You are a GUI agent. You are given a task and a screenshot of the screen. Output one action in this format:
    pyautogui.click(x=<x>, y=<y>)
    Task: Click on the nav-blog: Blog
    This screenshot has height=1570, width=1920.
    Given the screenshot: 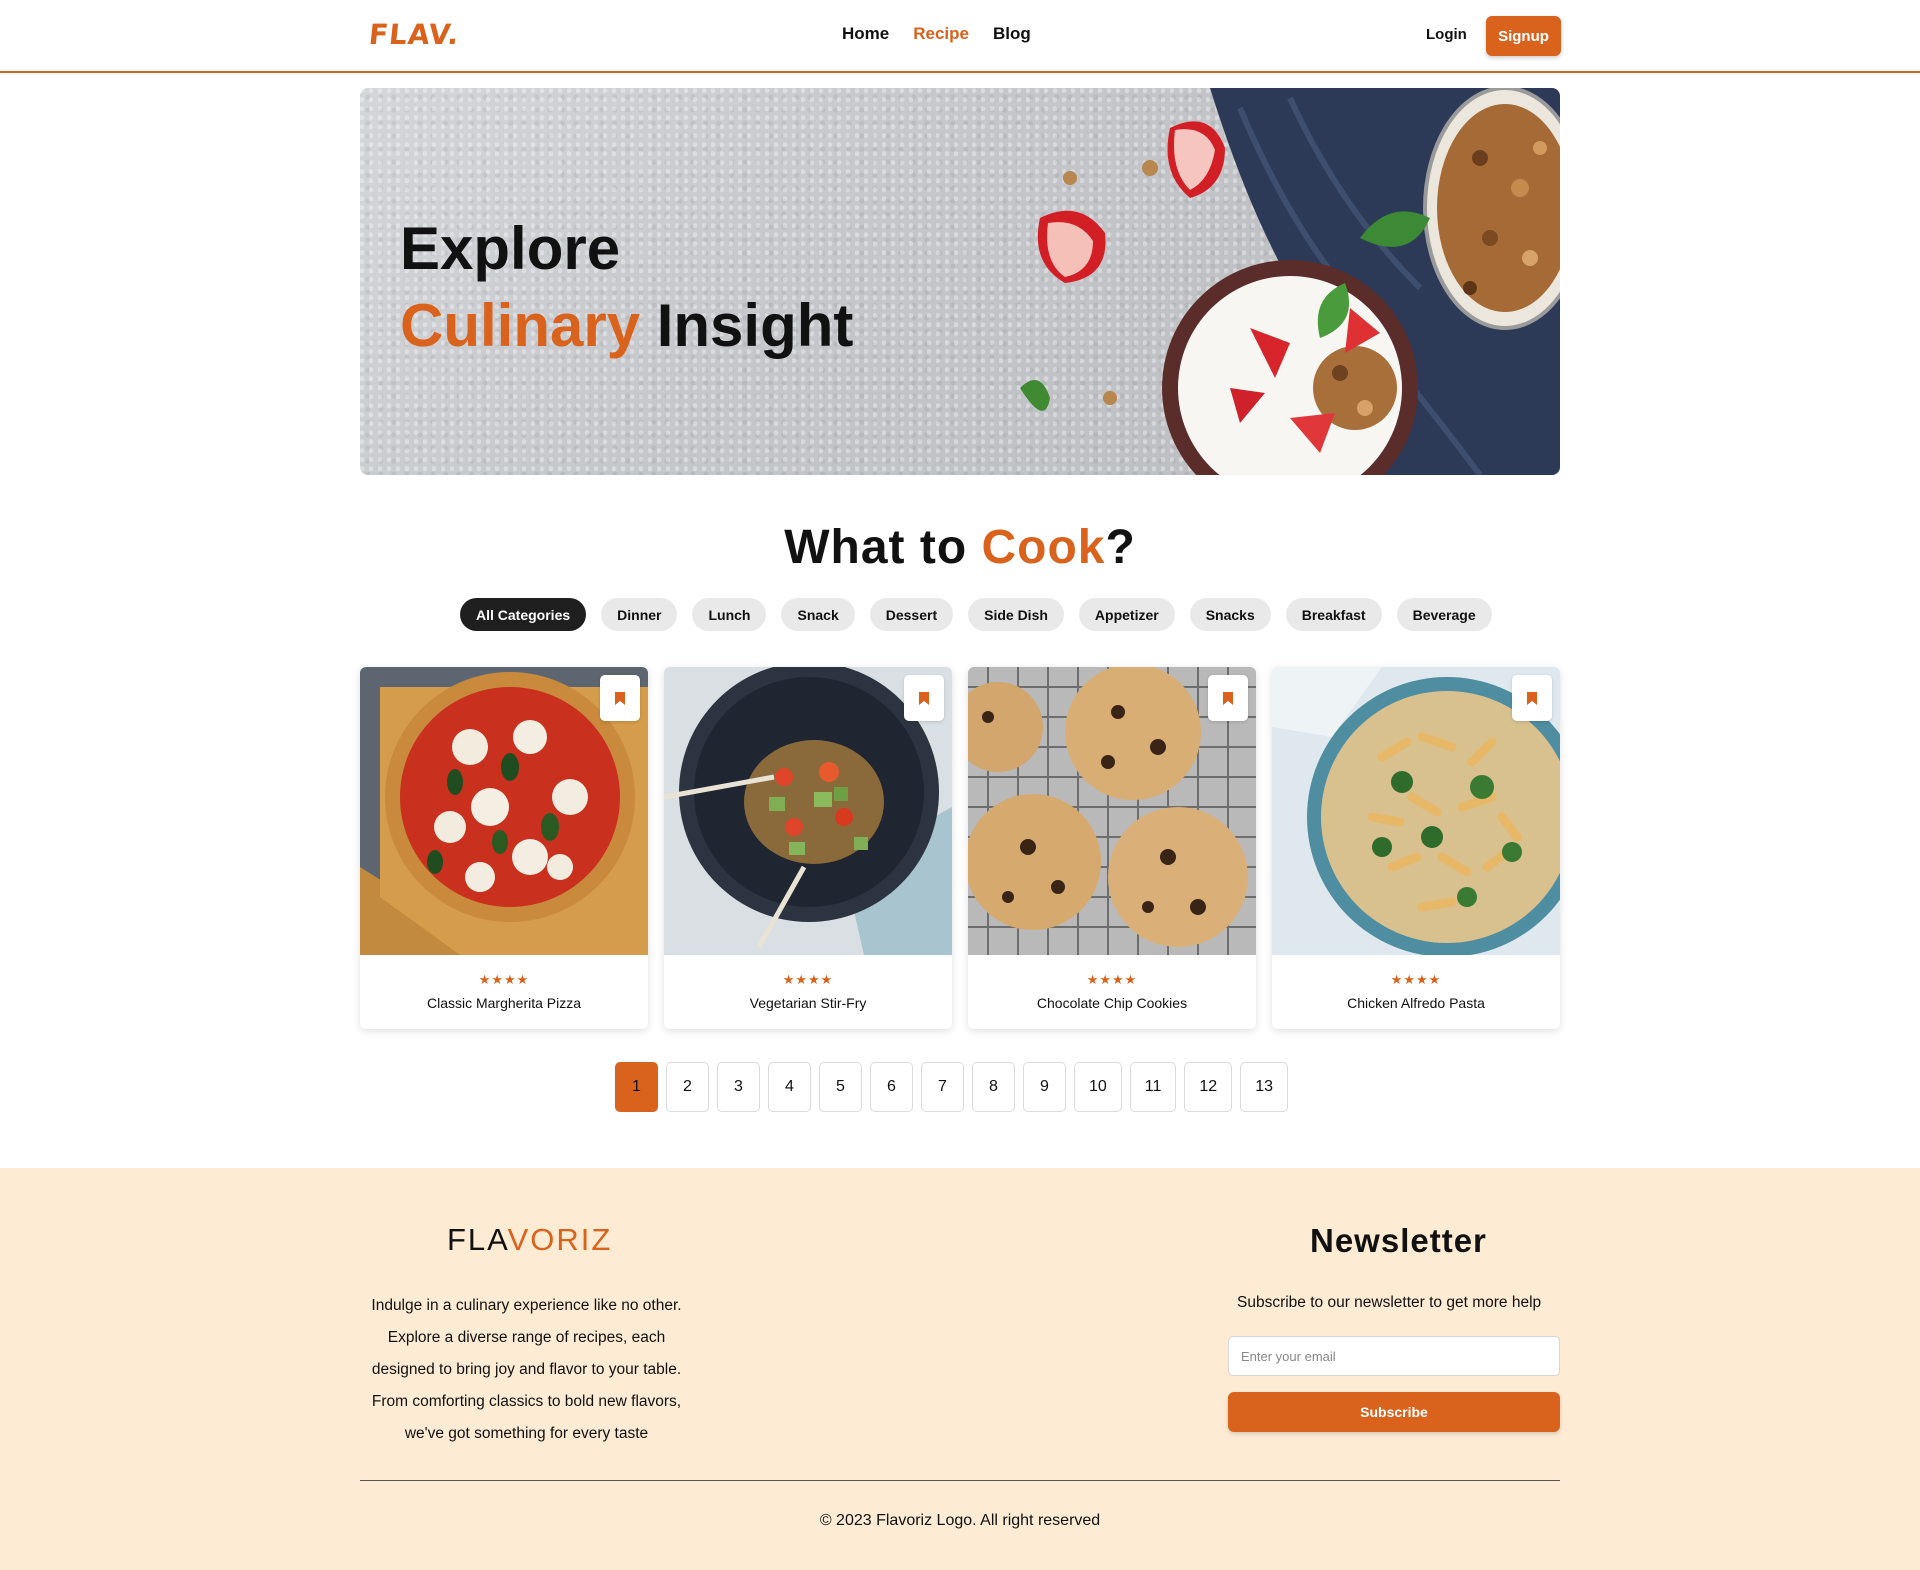 What is the action you would take?
    pyautogui.click(x=1012, y=34)
    